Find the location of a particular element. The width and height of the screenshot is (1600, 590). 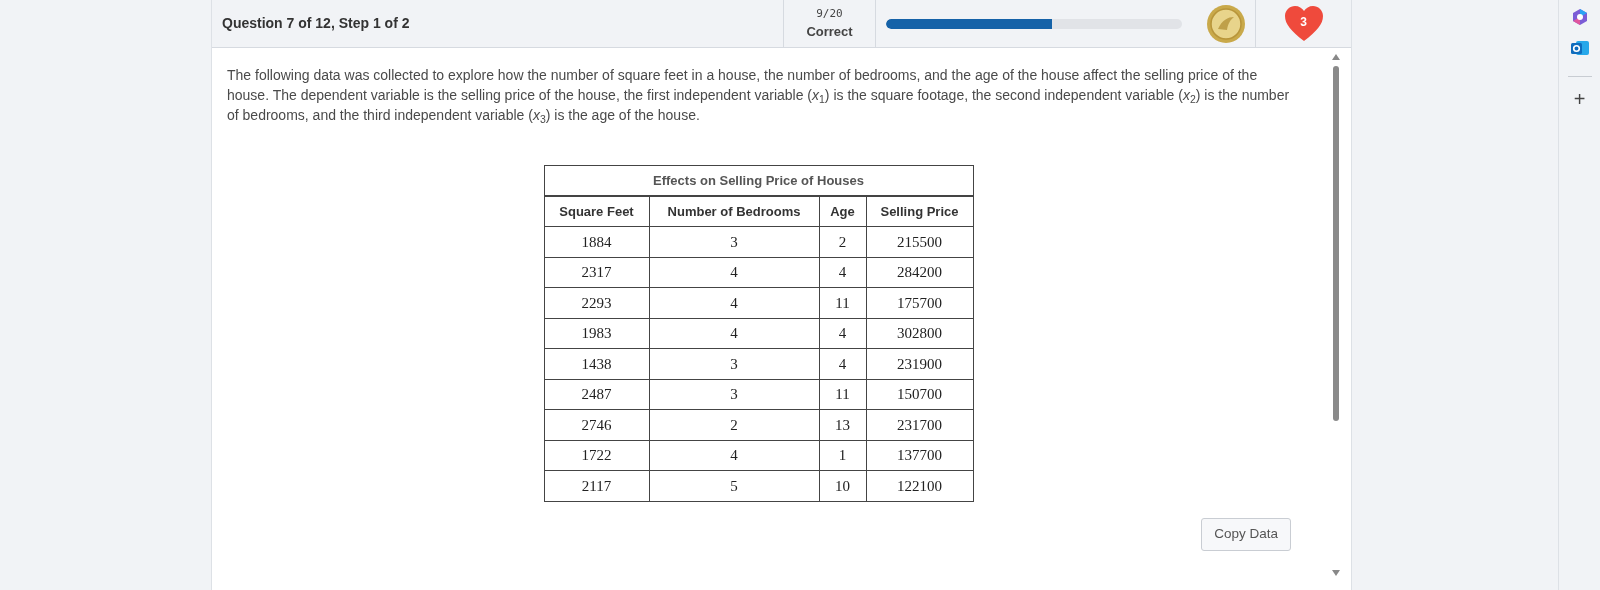

table-cell: 1 is located at coordinates (842, 455).